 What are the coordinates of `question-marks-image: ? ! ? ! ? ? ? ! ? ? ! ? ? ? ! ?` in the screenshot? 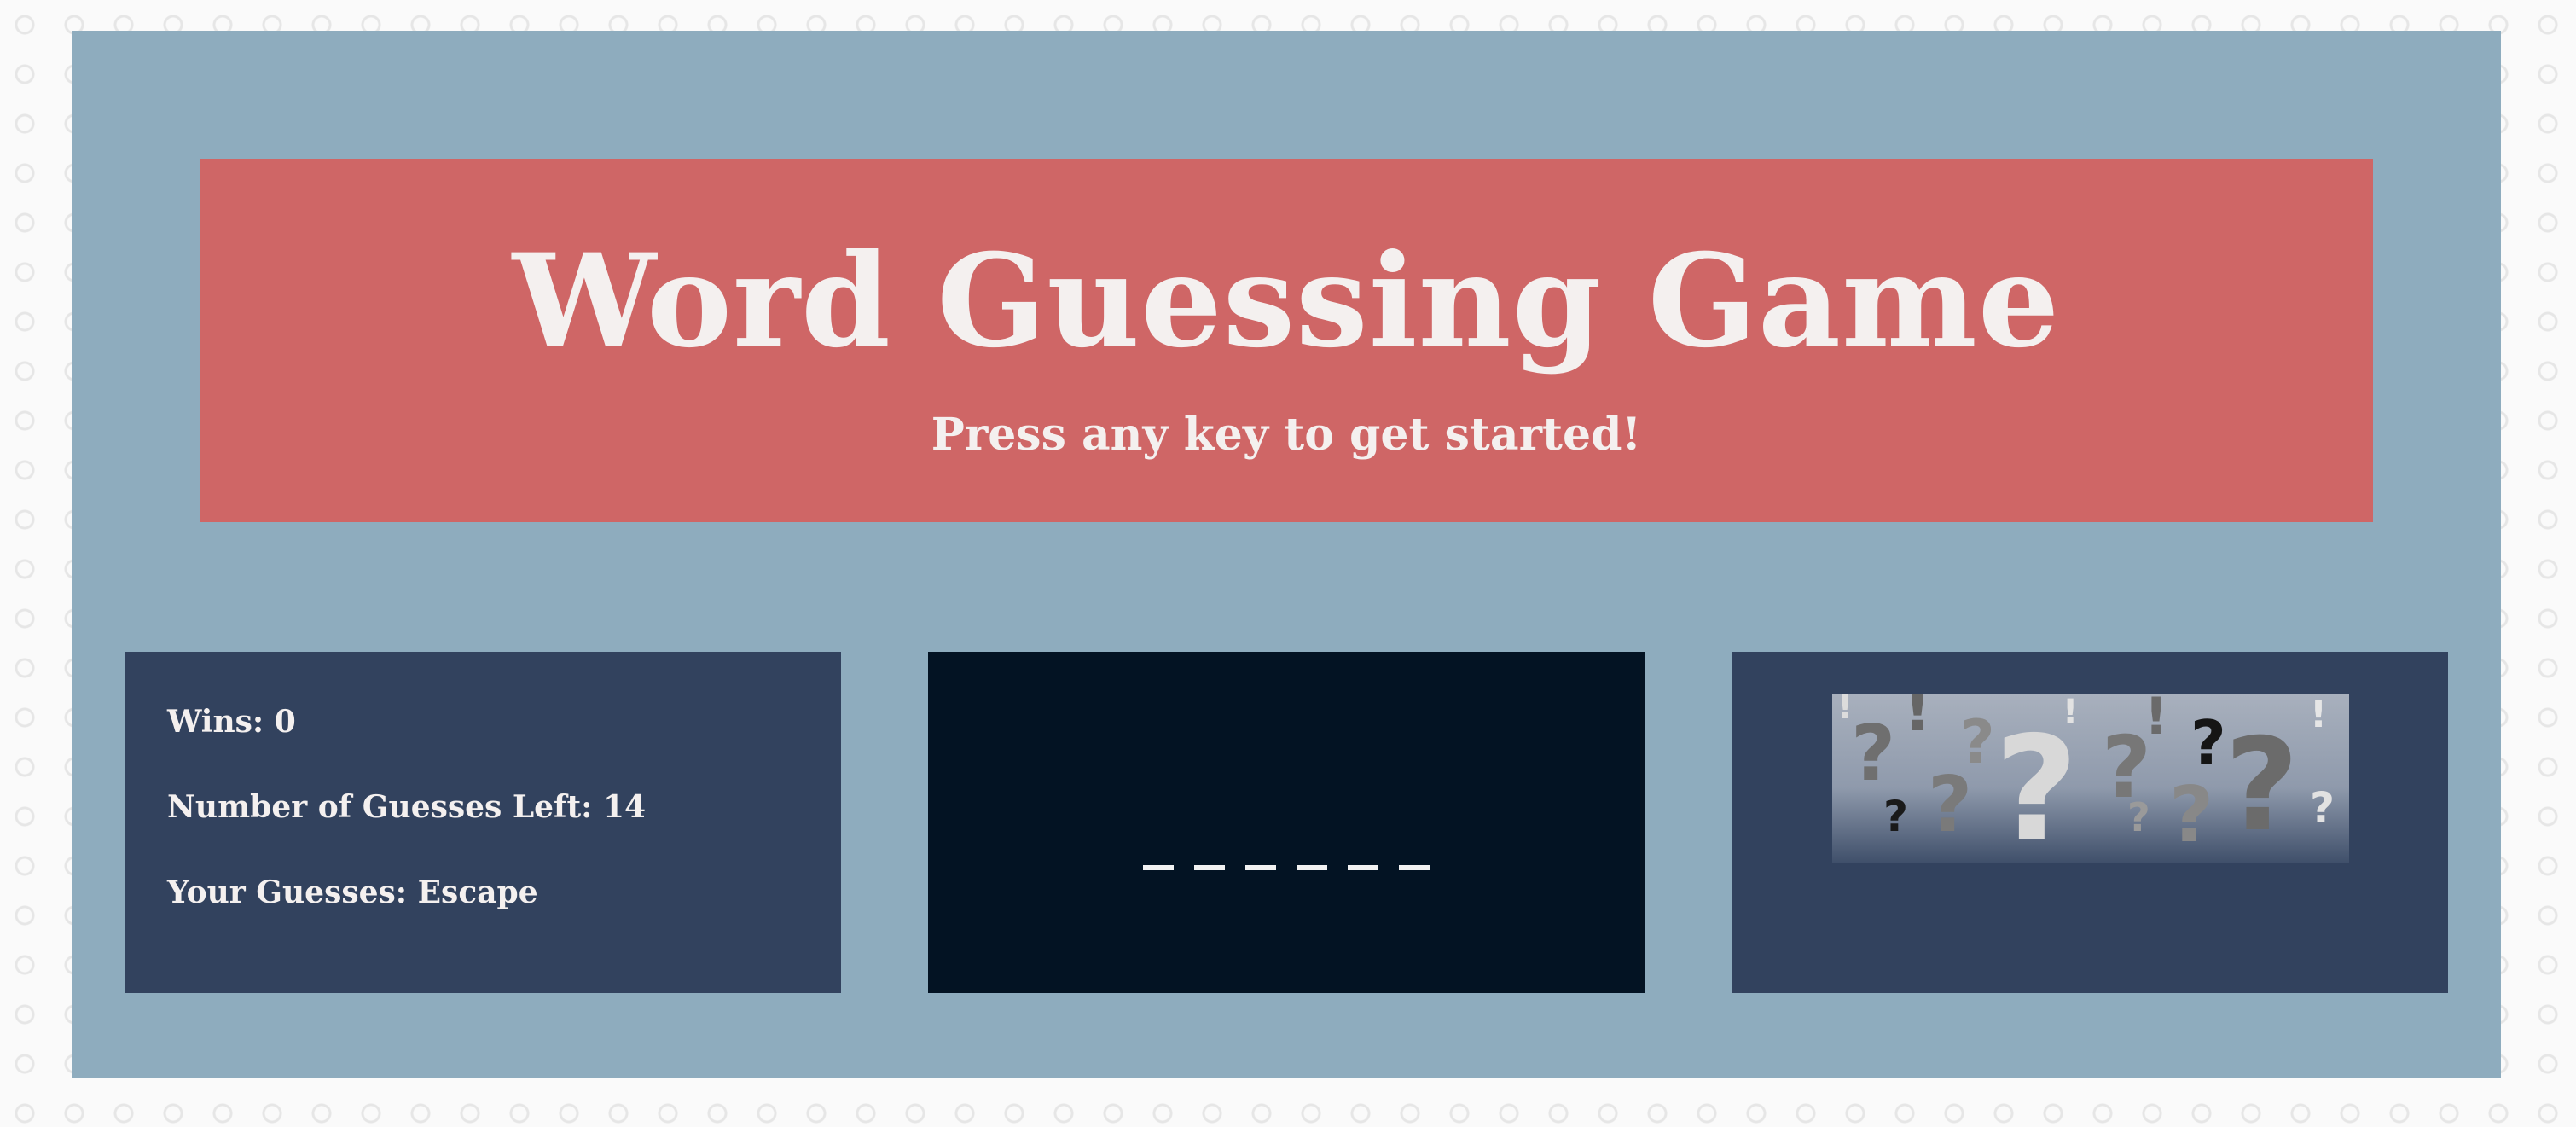 It's located at (2090, 778).